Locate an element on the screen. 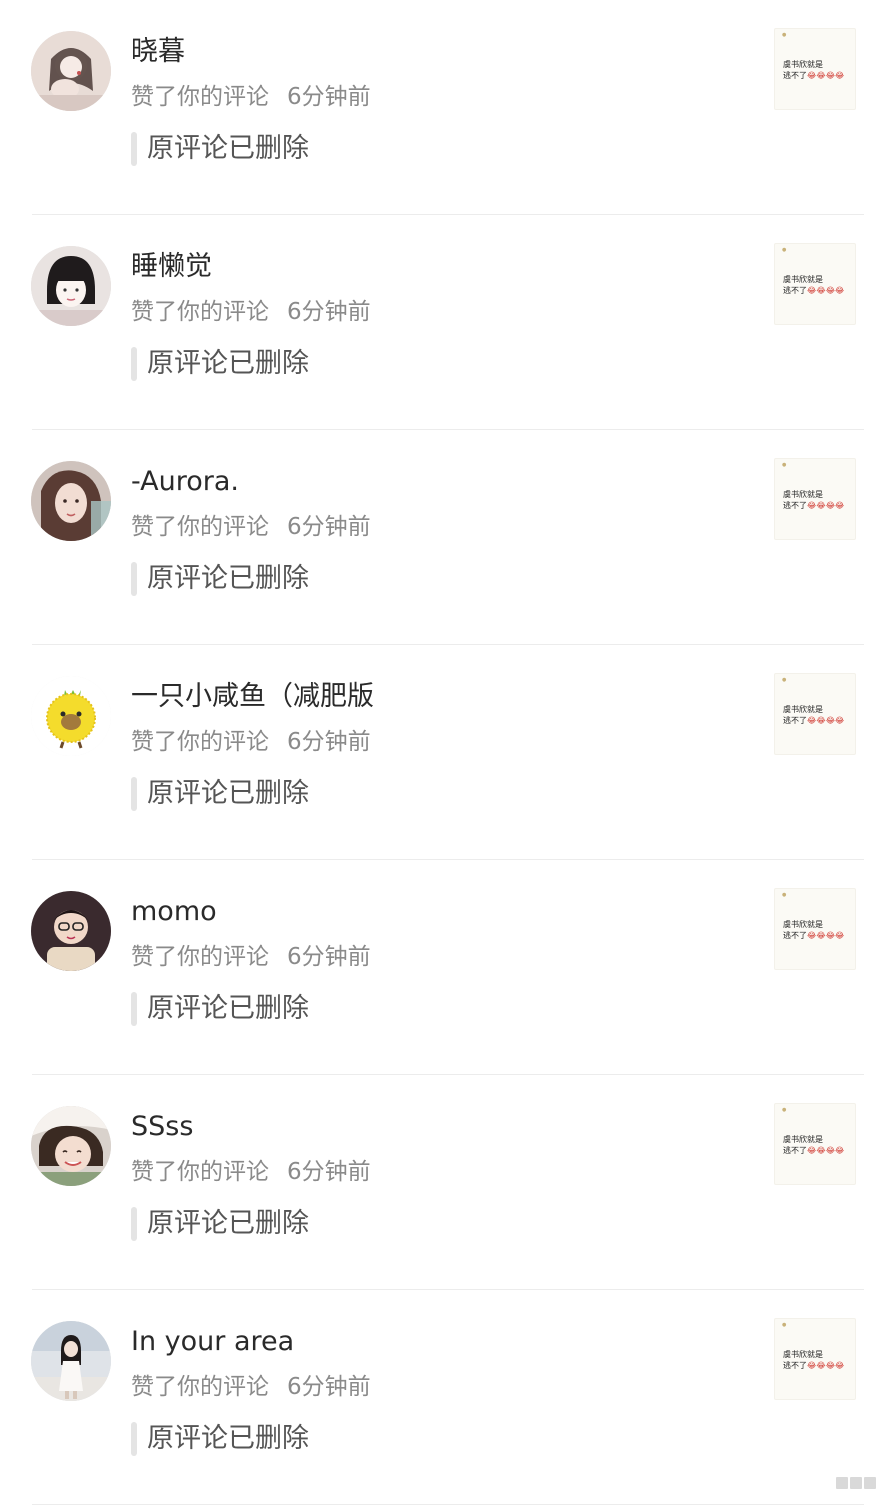 Image resolution: width=884 pixels, height=1505 pixels. avatar-standing-girl-icon is located at coordinates (71, 1361).